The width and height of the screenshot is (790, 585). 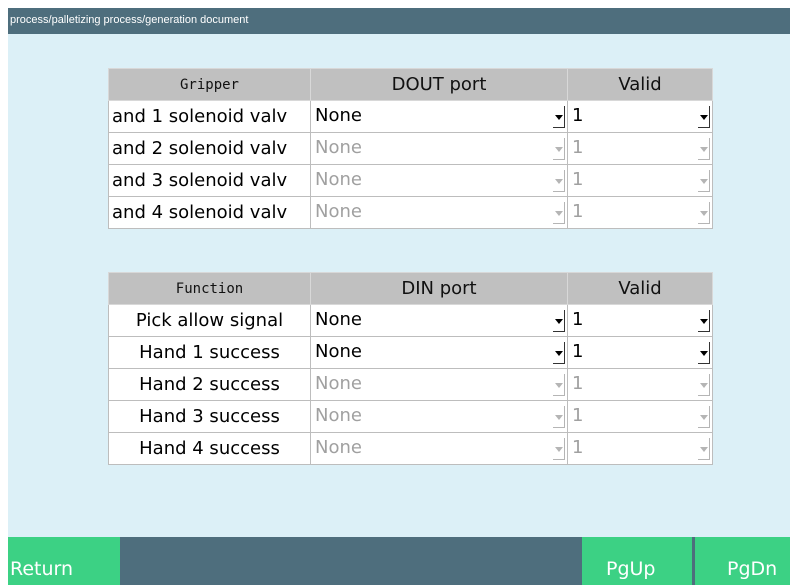 What do you see at coordinates (42, 569) in the screenshot?
I see `return-button-label: Return` at bounding box center [42, 569].